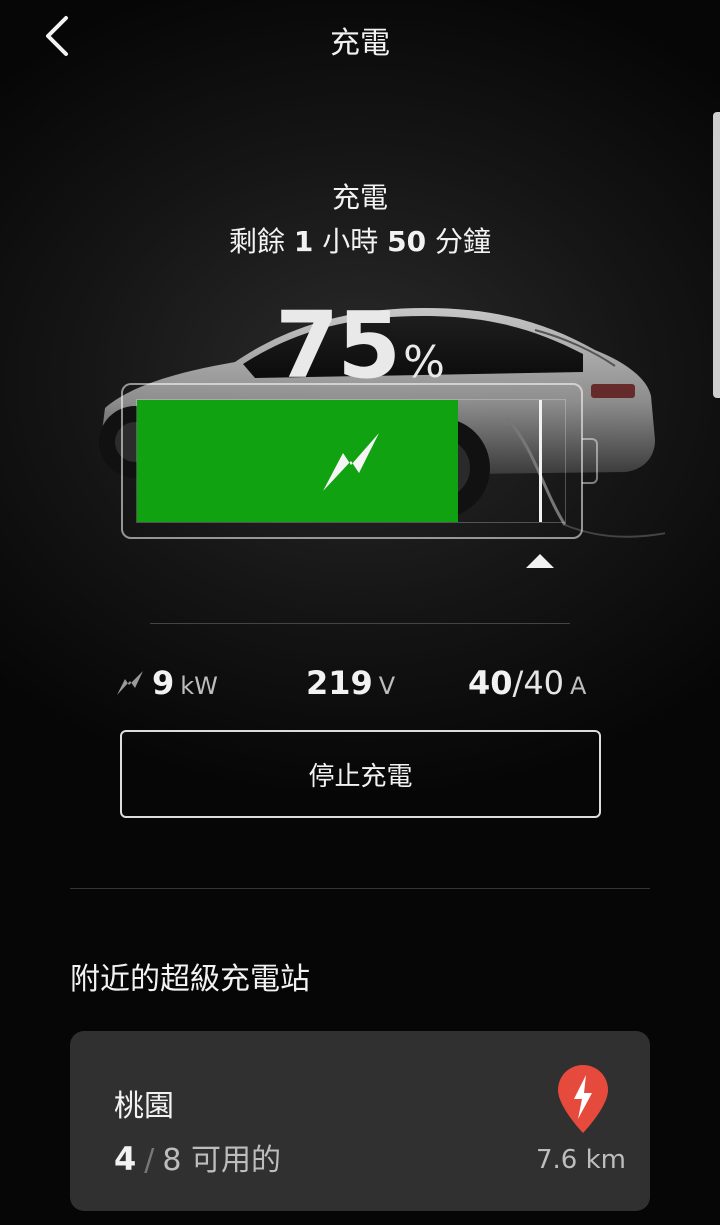 The image size is (720, 1225). I want to click on charging-status: 充電 剩餘 1 小時 50 分鐘, so click(360, 220).